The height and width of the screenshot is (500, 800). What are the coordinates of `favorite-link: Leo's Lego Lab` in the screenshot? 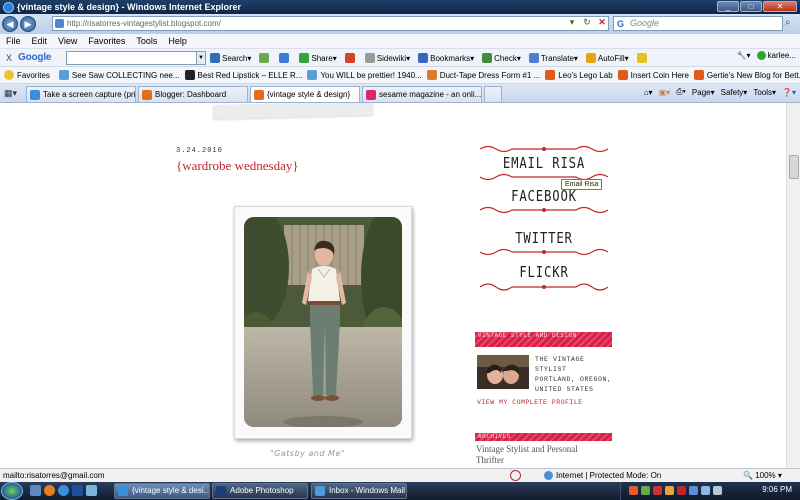 It's located at (579, 75).